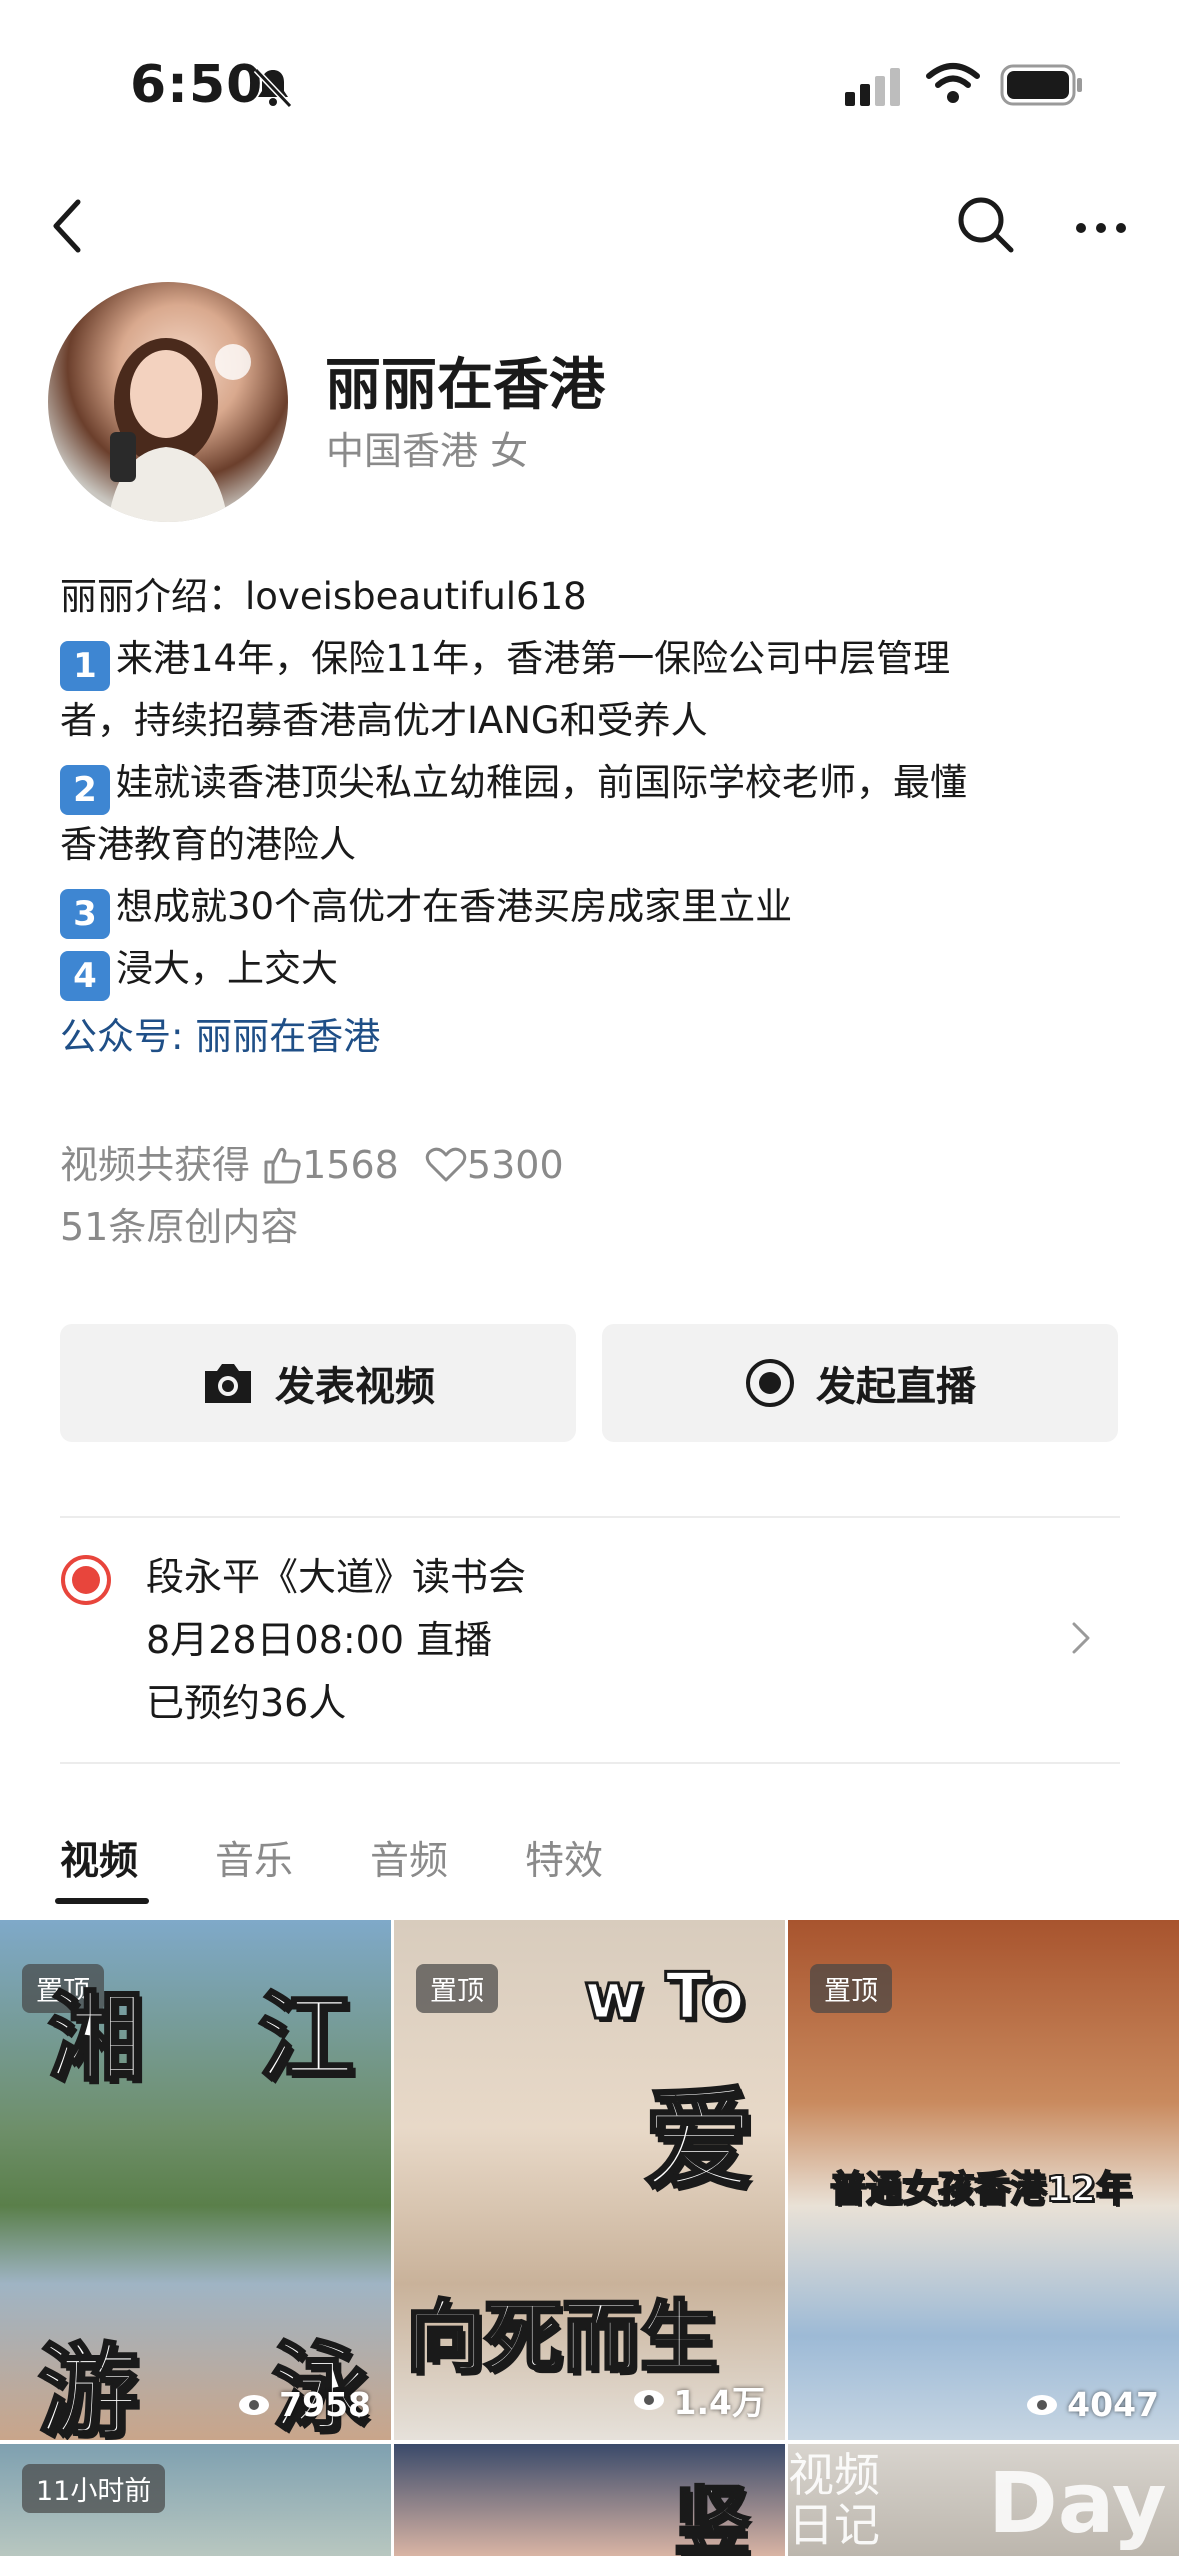  I want to click on bio-line: 想成就30个高优才在香港买房成家里立业, so click(454, 906).